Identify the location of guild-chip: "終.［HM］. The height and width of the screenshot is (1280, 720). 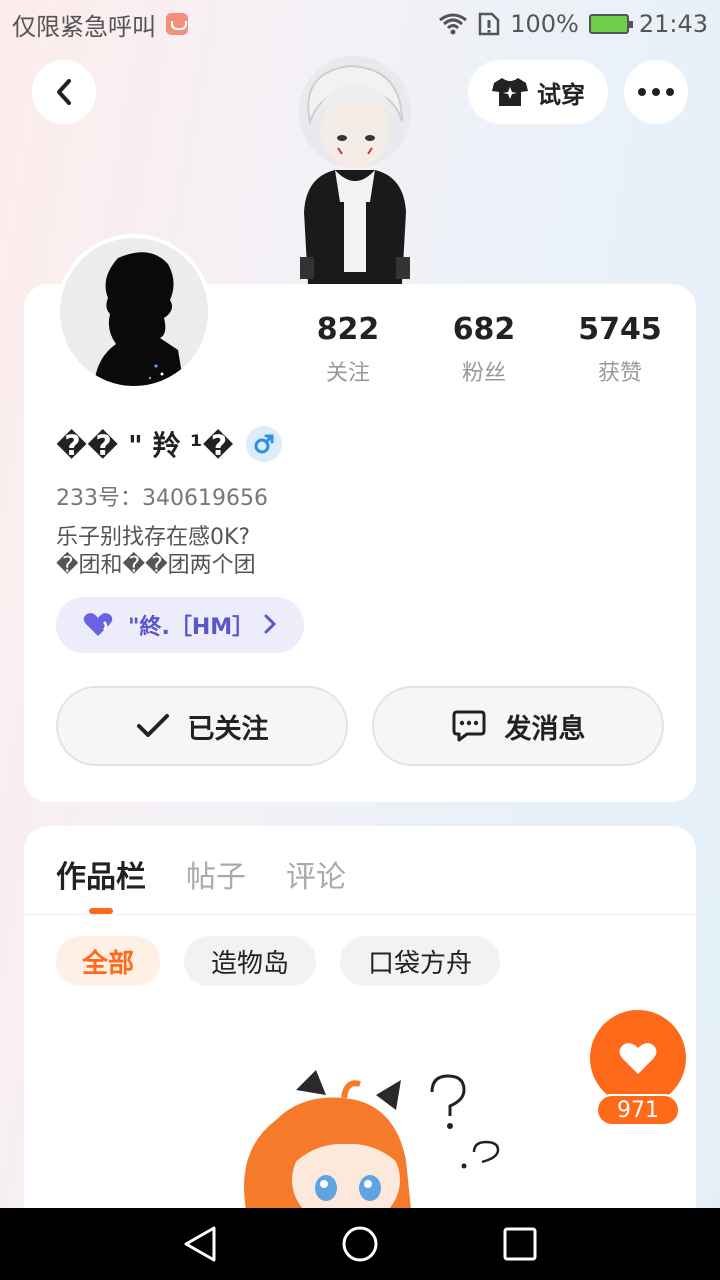
(180, 625).